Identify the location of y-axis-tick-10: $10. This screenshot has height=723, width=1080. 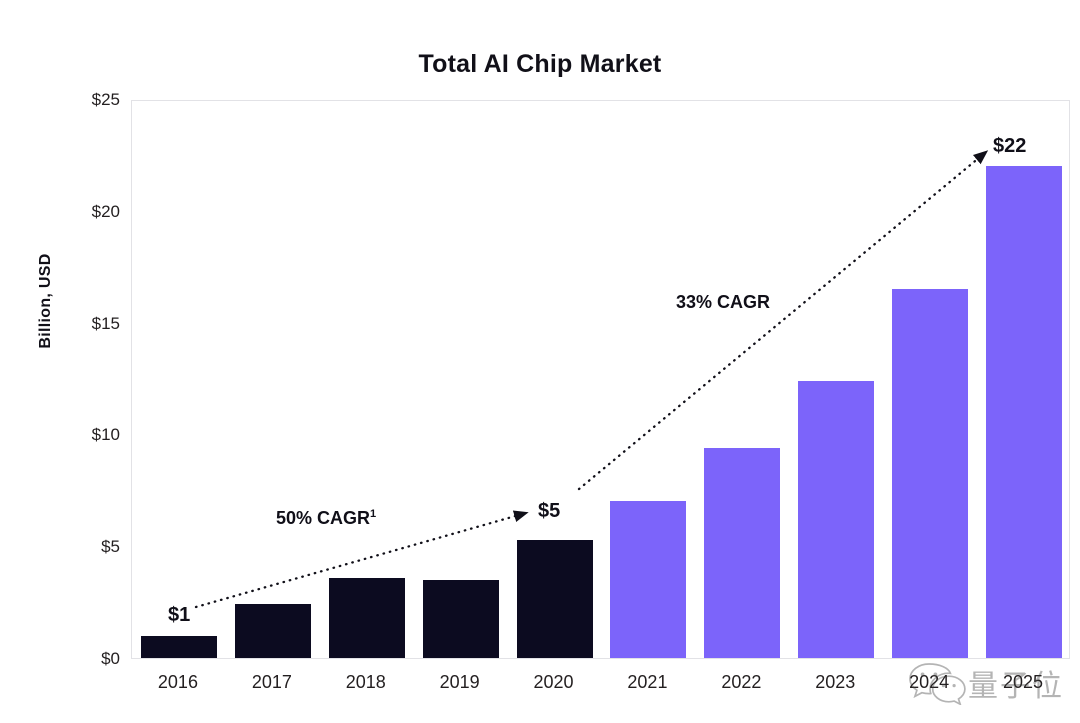
(105, 435).